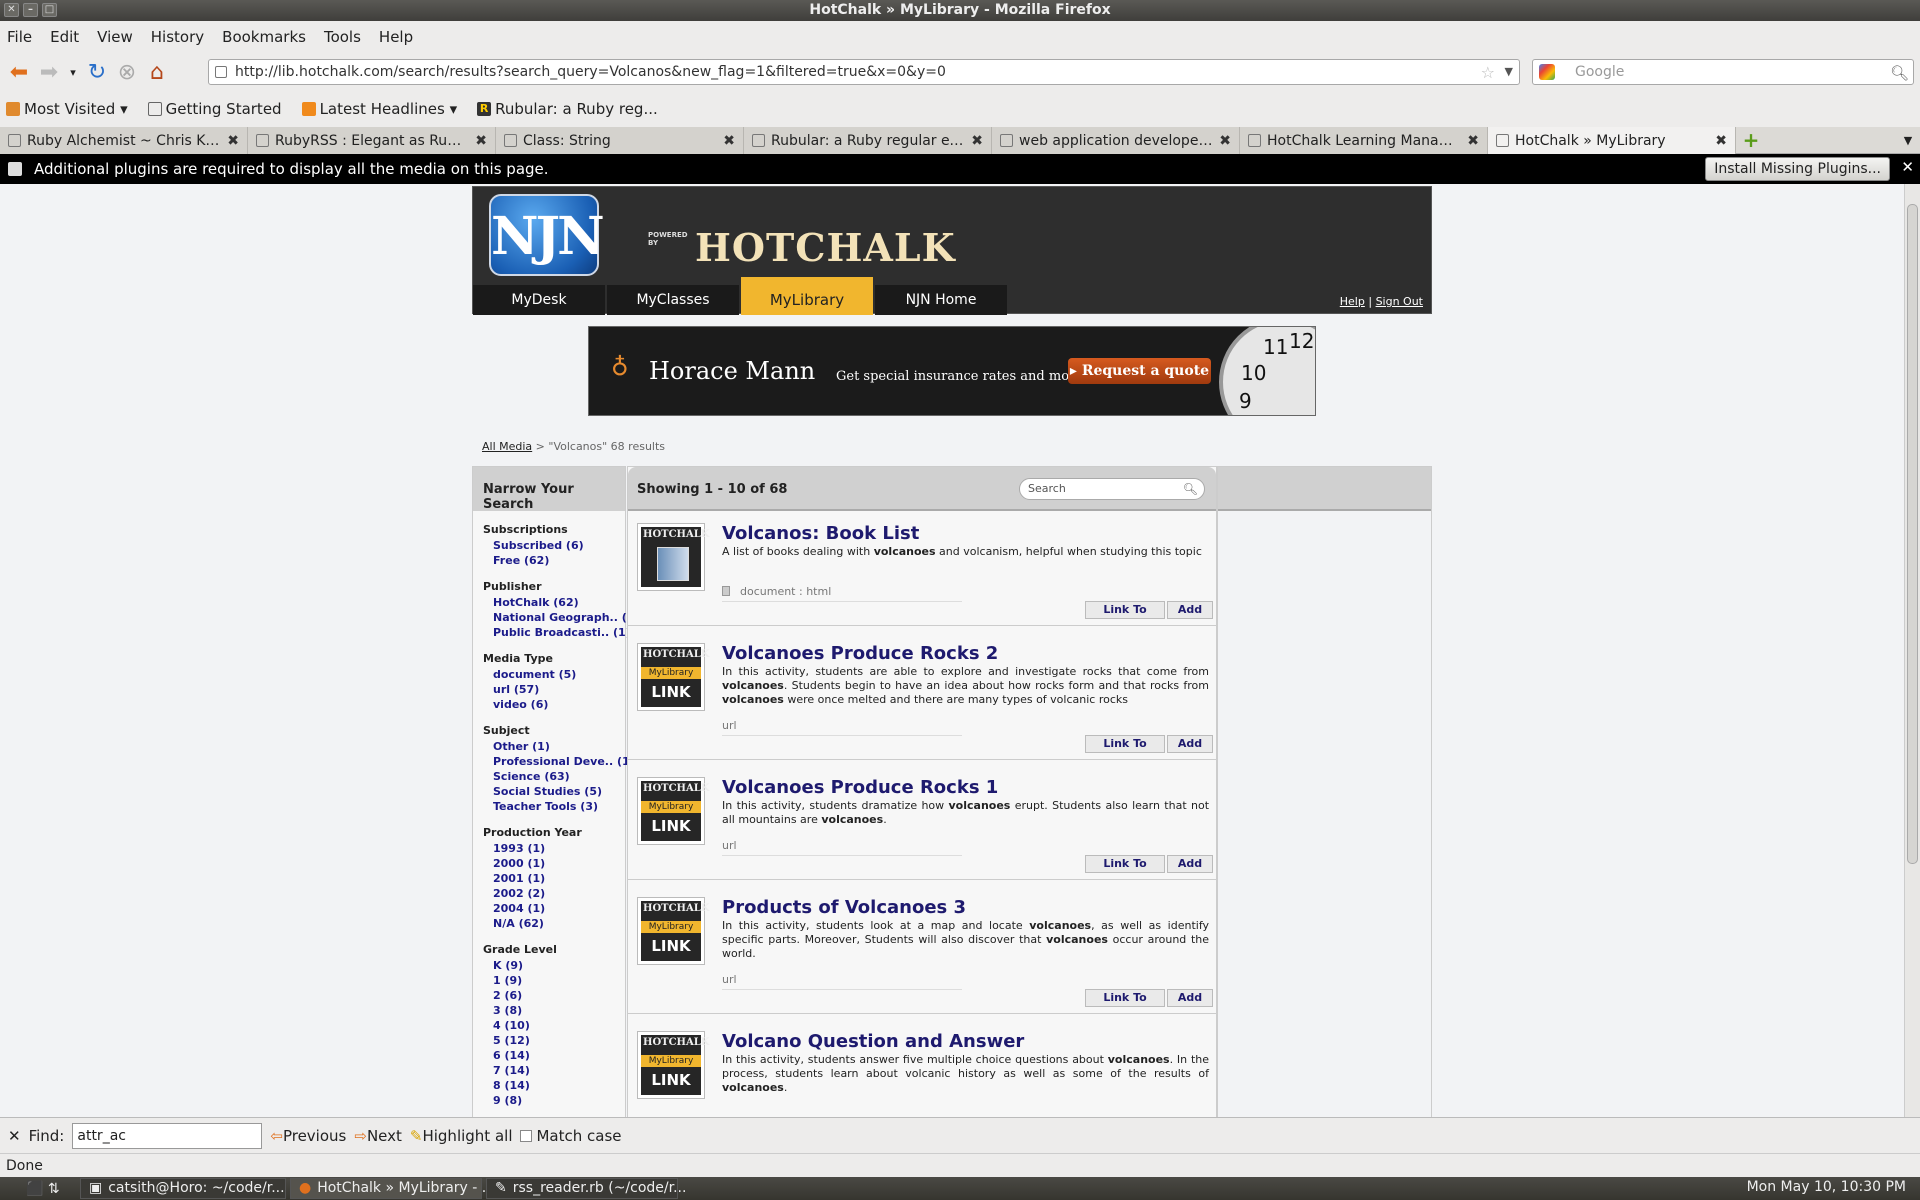 Image resolution: width=1920 pixels, height=1200 pixels. Describe the element at coordinates (1907, 167) in the screenshot. I see `close-notification-icon: ✕` at that location.